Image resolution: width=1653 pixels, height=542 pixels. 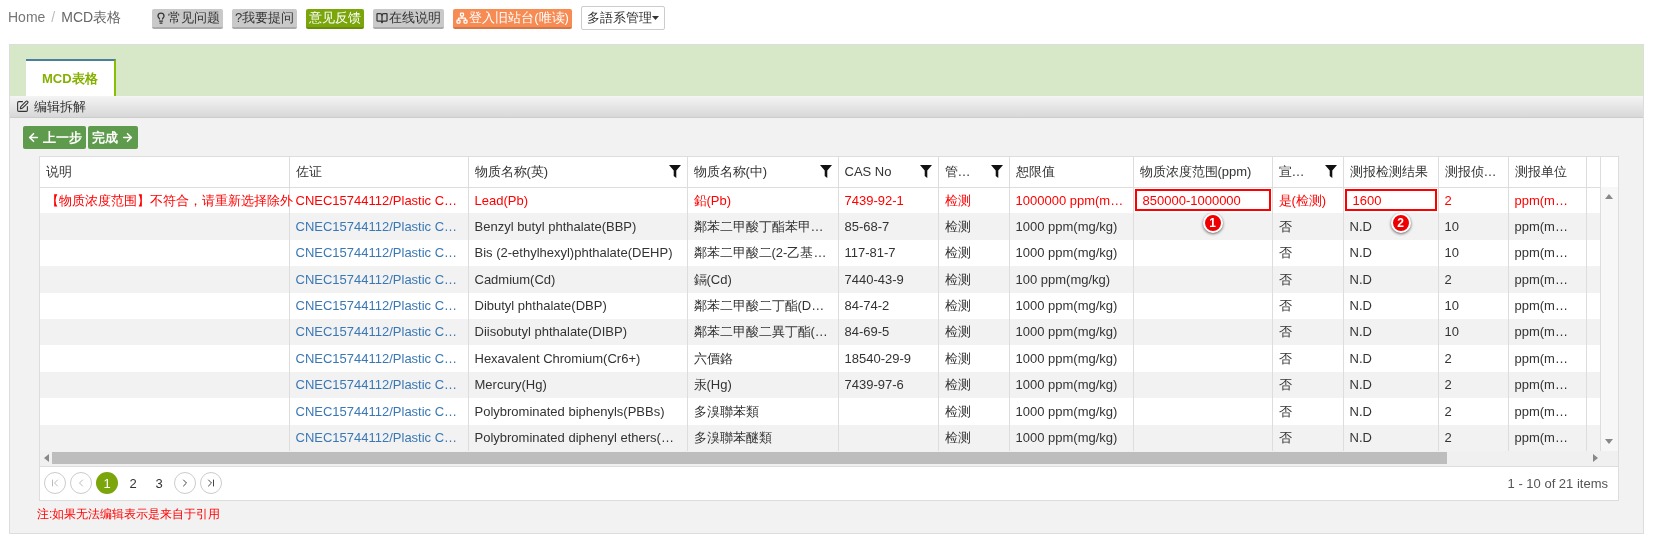 I want to click on column-header: 测报检测结果, so click(x=1388, y=172).